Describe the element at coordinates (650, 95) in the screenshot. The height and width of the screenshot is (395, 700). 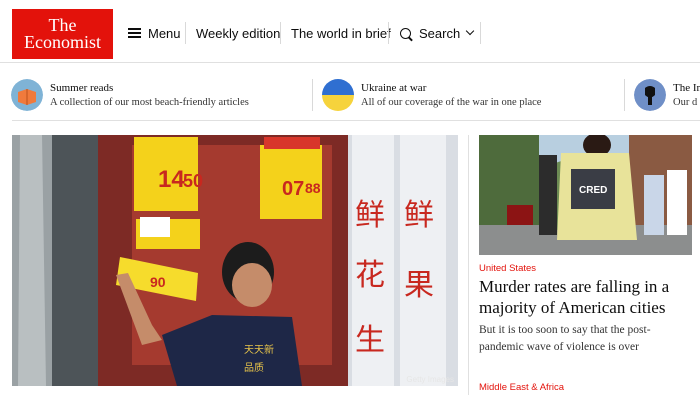
I see `inner-icon` at that location.